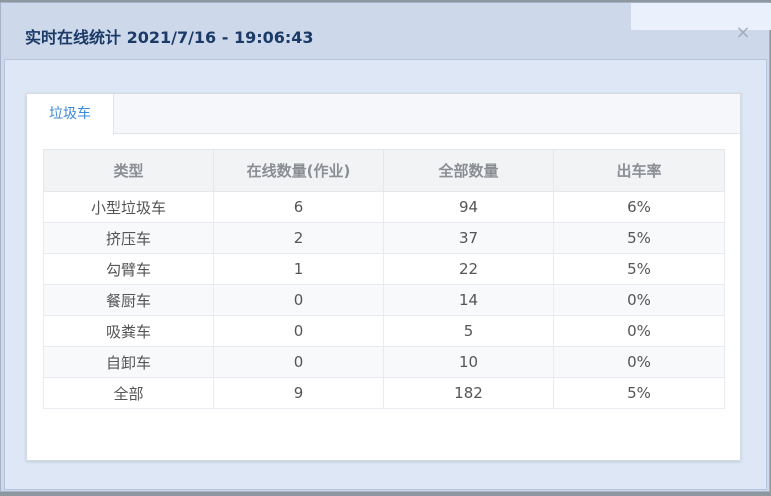 The height and width of the screenshot is (496, 771). Describe the element at coordinates (298, 238) in the screenshot. I see `cell-online: 2` at that location.